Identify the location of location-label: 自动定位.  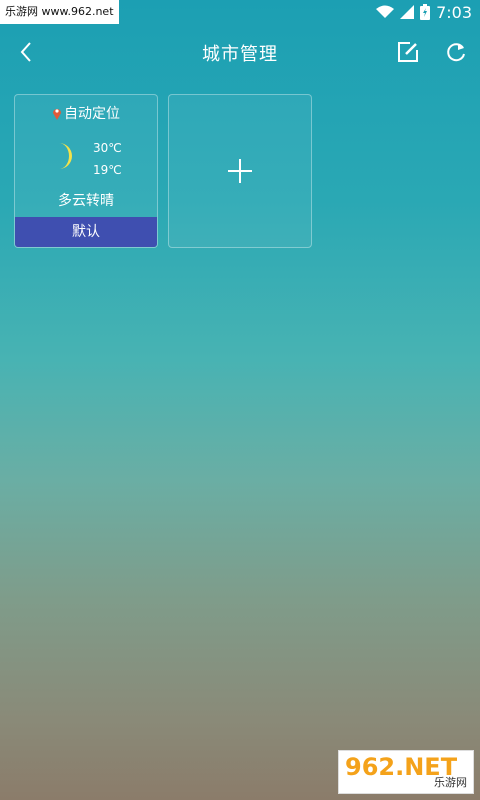
(92, 114).